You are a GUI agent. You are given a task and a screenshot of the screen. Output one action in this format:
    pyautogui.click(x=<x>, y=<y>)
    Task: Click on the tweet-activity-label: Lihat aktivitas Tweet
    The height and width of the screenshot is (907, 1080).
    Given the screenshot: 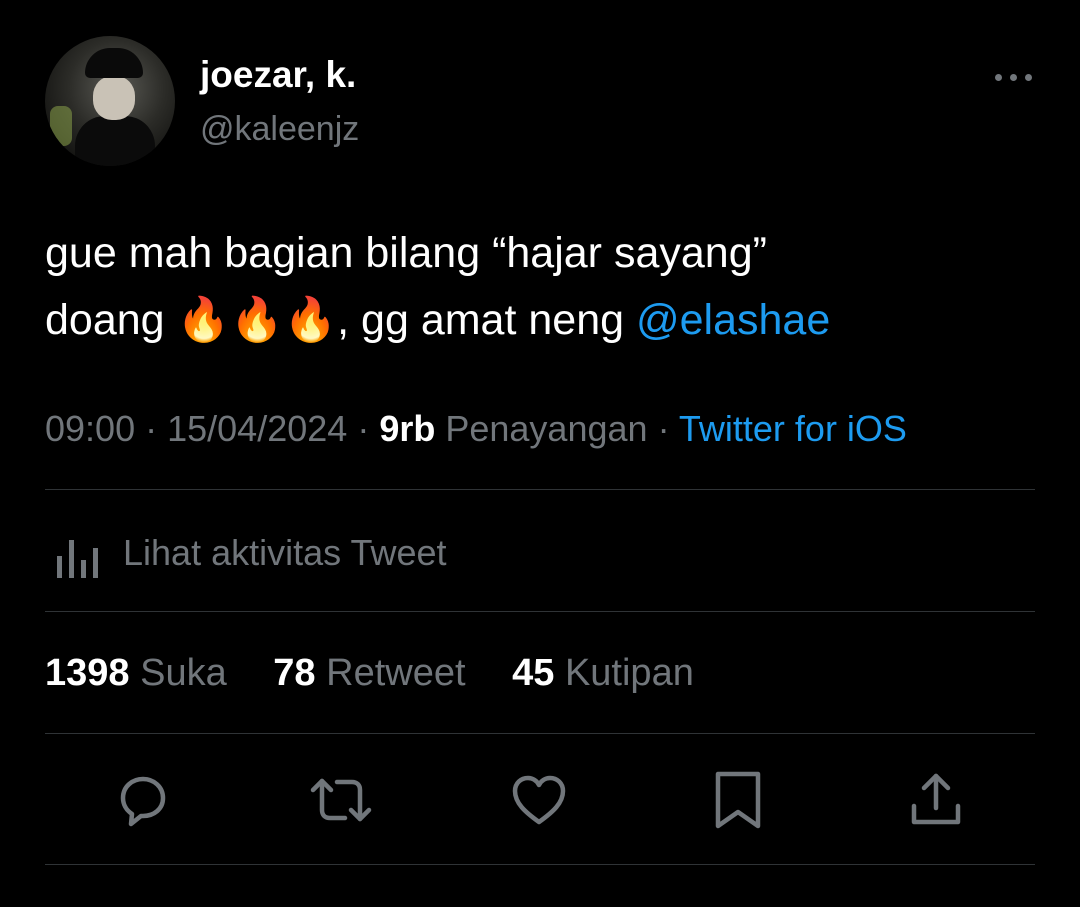 What is the action you would take?
    pyautogui.click(x=285, y=552)
    